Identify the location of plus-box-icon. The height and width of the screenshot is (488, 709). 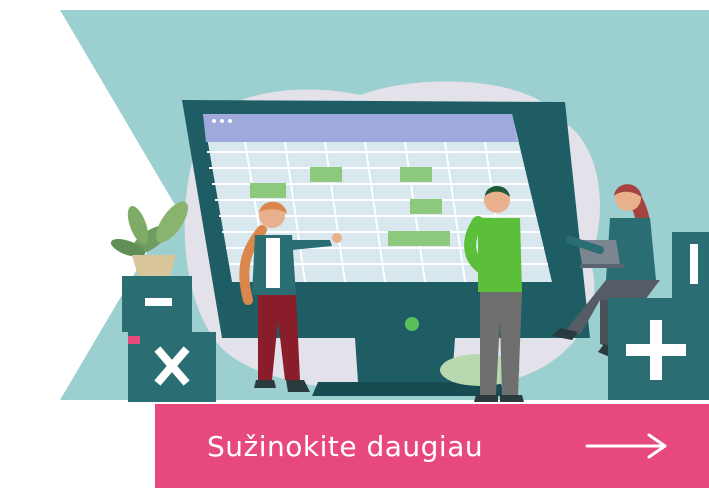
(658, 349).